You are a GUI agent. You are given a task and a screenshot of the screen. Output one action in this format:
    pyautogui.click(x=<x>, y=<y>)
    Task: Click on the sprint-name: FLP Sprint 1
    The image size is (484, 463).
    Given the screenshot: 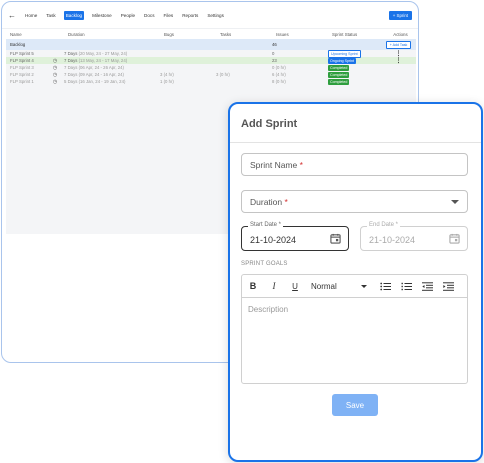 What is the action you would take?
    pyautogui.click(x=22, y=81)
    